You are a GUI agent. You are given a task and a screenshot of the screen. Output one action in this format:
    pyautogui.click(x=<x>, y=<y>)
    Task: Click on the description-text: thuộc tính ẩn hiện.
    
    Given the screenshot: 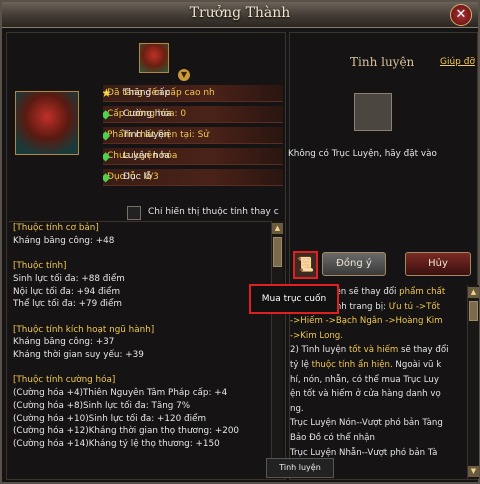 What is the action you would take?
    pyautogui.click(x=352, y=364)
    